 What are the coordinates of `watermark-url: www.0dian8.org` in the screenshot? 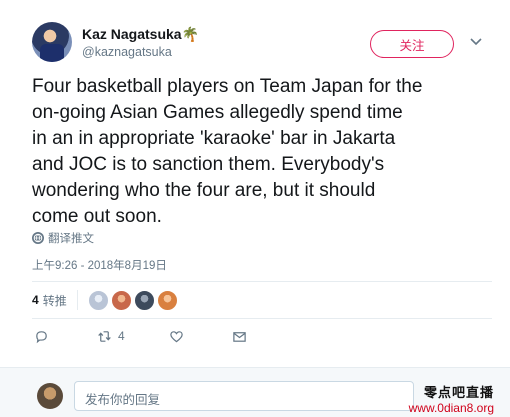 It's located at (451, 408).